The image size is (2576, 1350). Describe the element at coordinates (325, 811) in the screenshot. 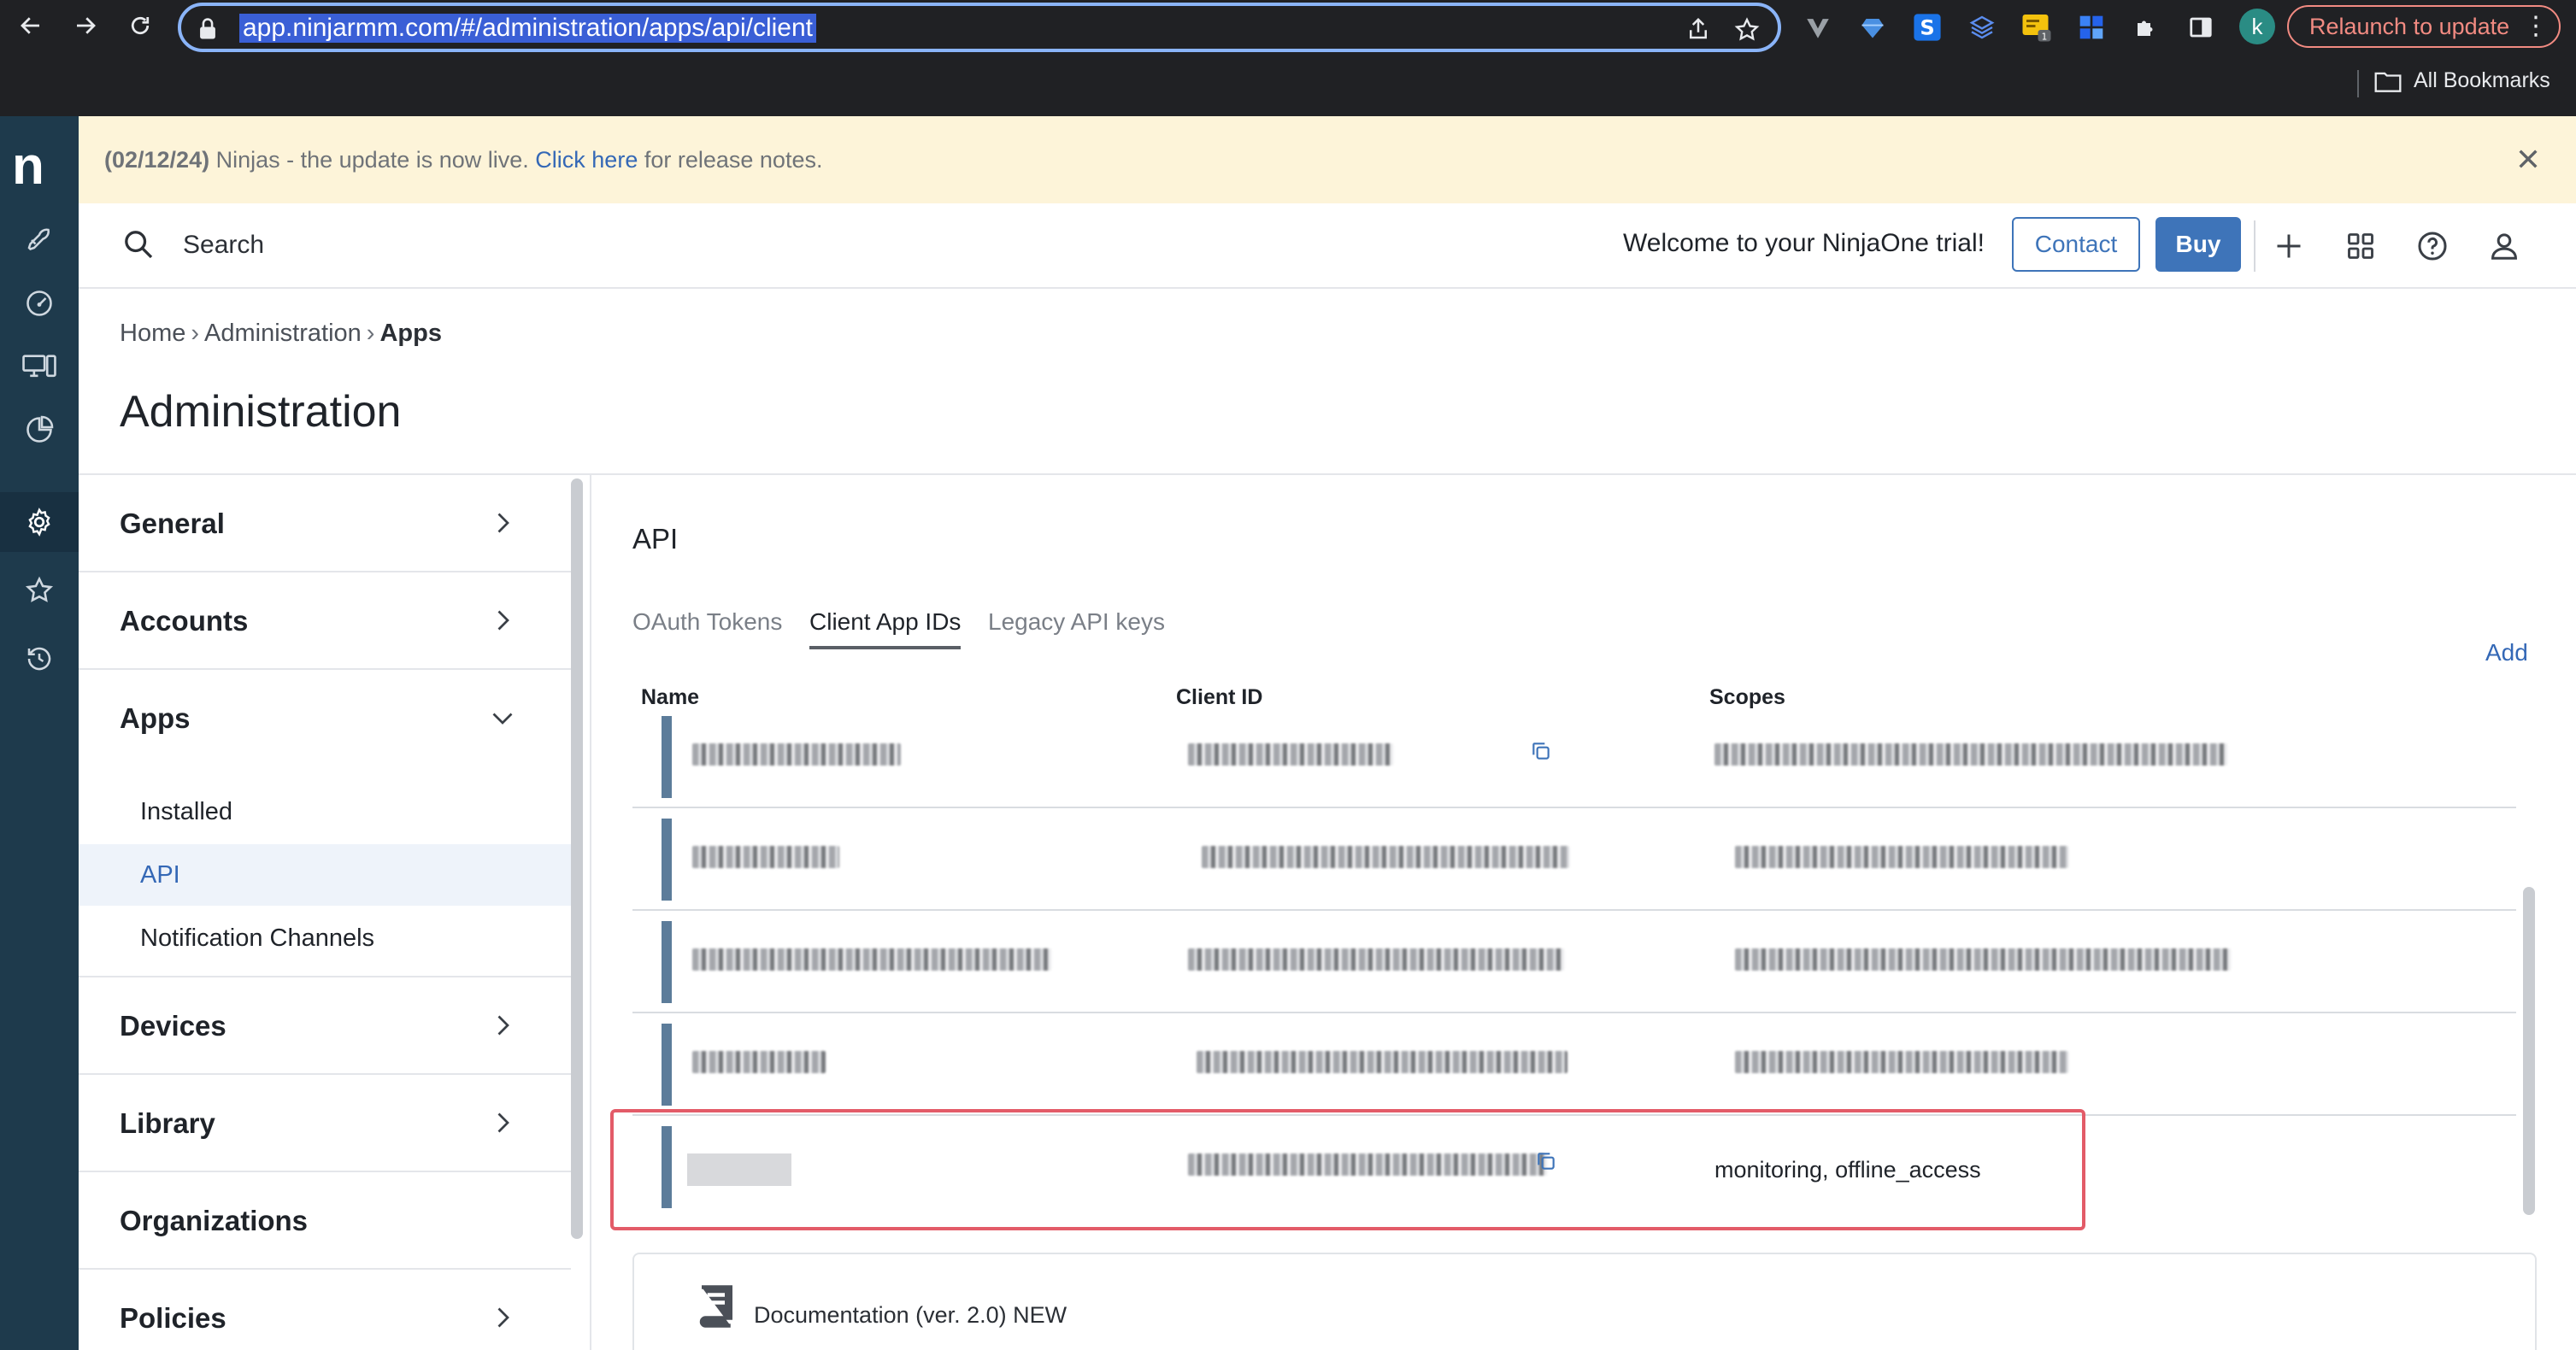

I see `menu-apps-installed: Installed` at that location.